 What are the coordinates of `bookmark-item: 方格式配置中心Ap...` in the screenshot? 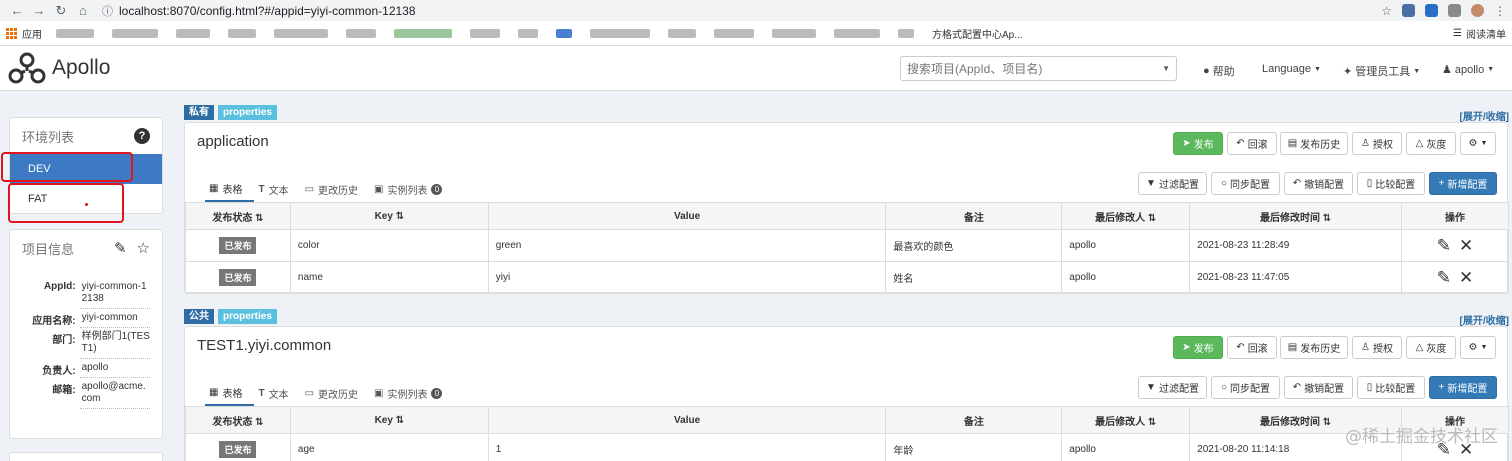 It's located at (977, 33).